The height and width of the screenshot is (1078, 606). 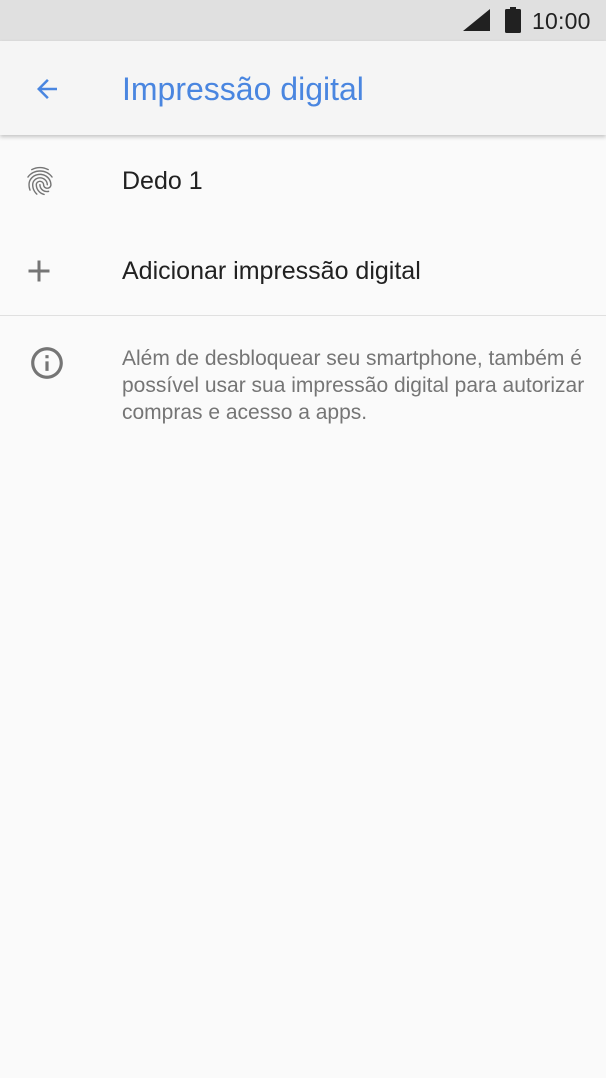 I want to click on battery-icon, so click(x=513, y=20).